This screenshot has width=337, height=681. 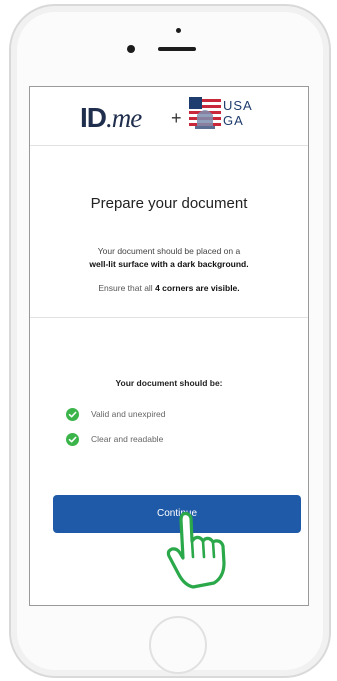 What do you see at coordinates (177, 49) in the screenshot?
I see `earpiece-speaker` at bounding box center [177, 49].